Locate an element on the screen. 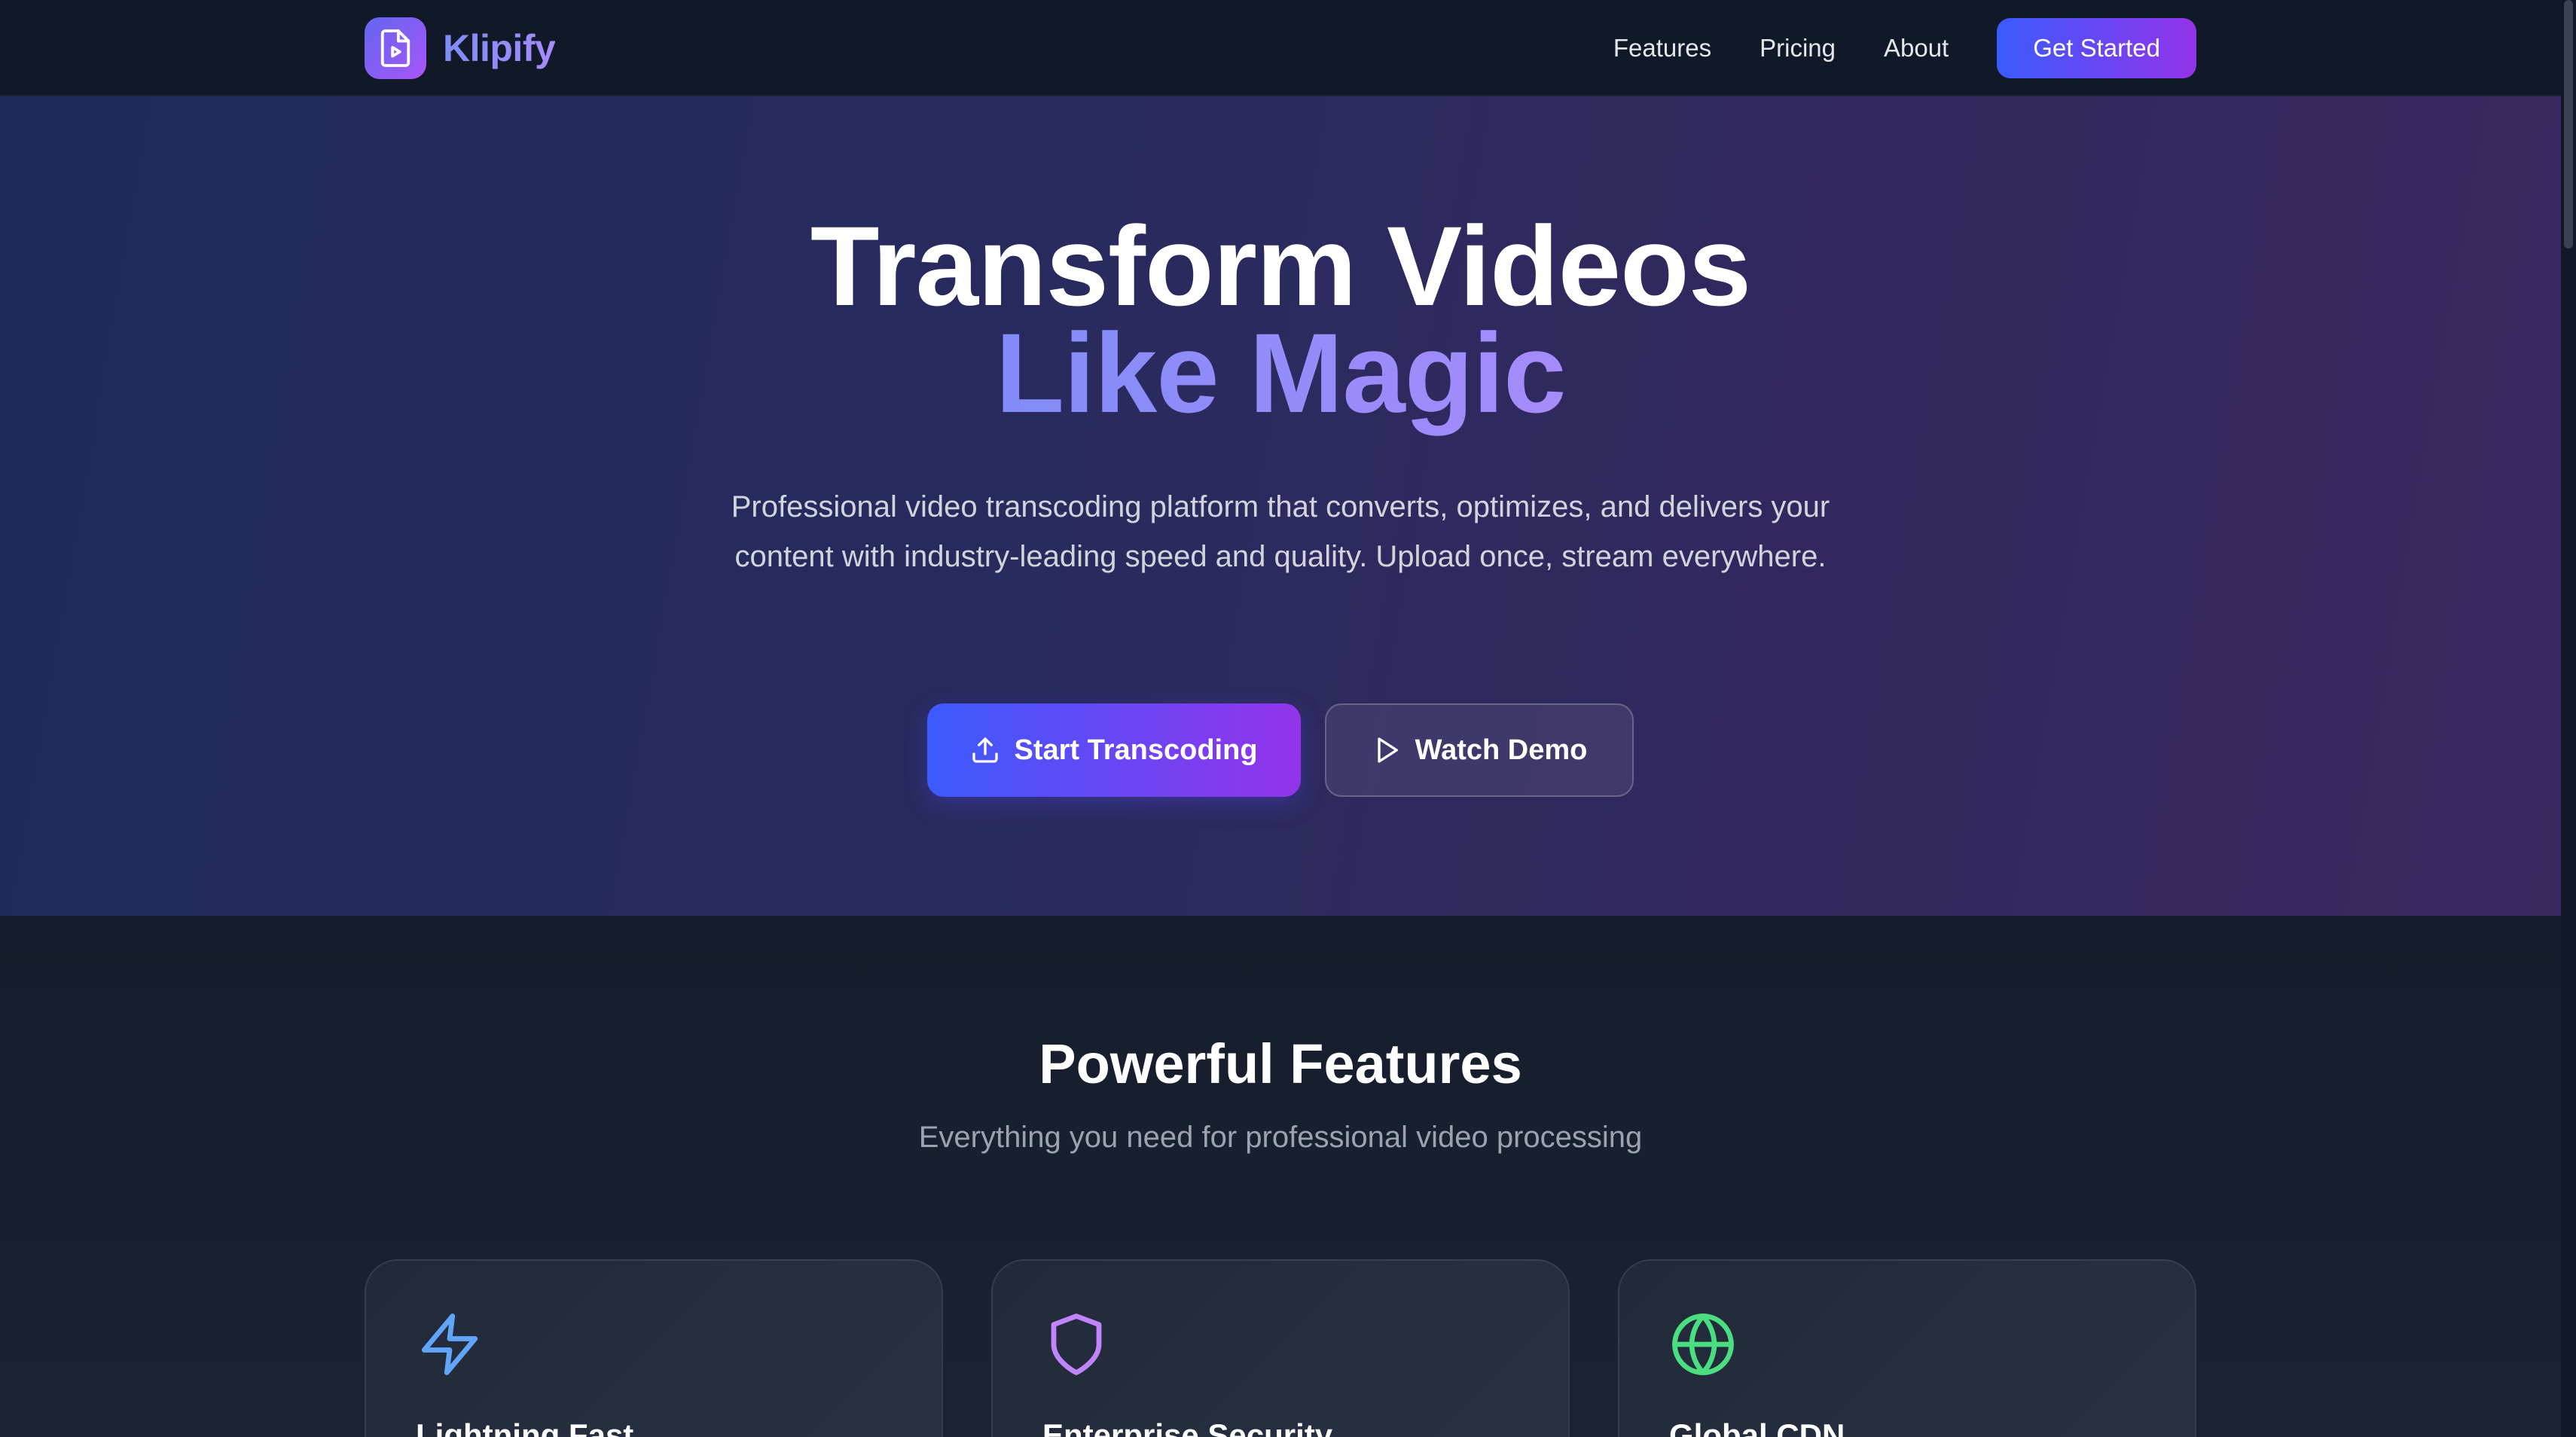 The image size is (2576, 1437). lightning-icon is located at coordinates (450, 1344).